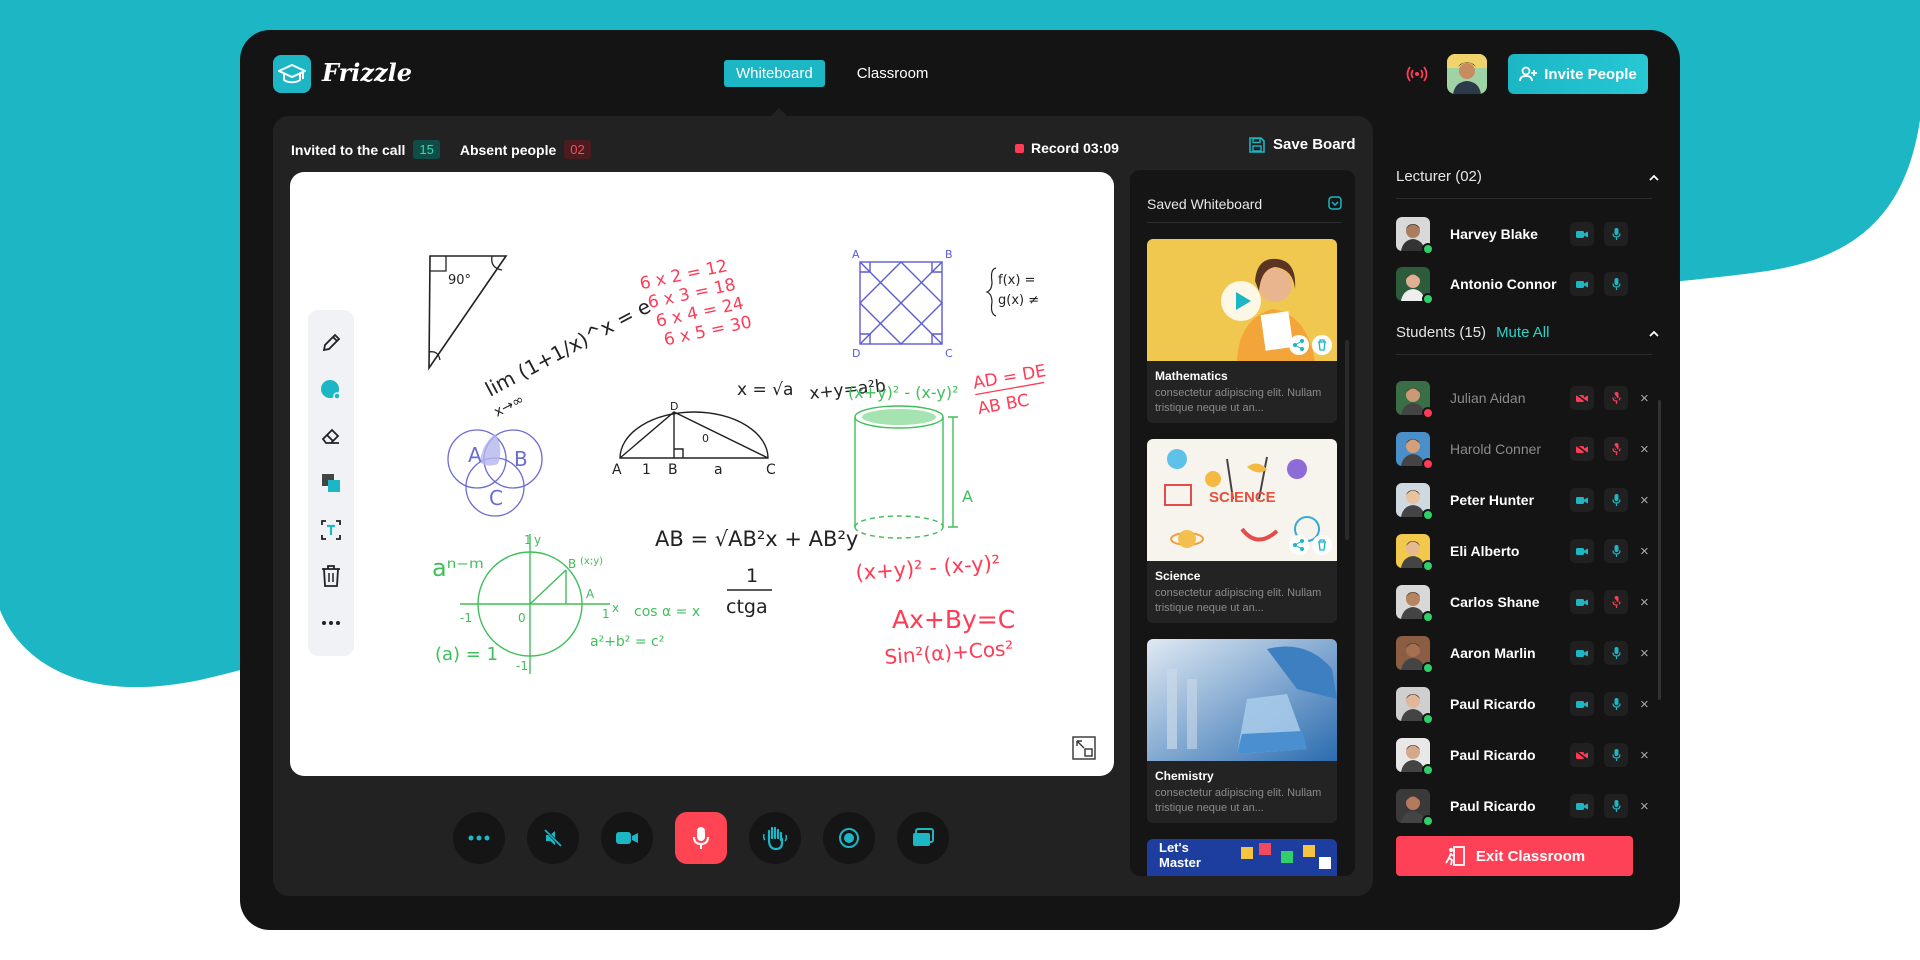 The width and height of the screenshot is (1920, 960). I want to click on tab-whiteboard: Whiteboard, so click(774, 73).